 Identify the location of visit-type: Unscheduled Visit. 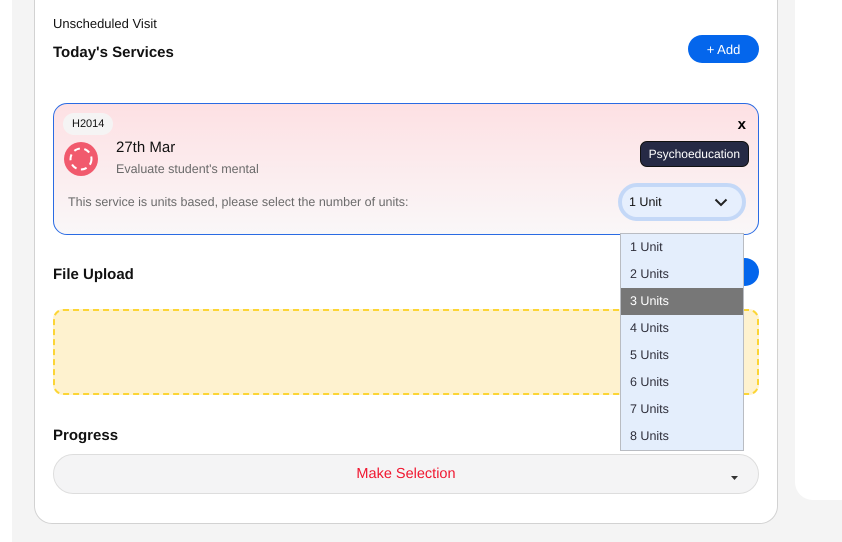
(105, 23).